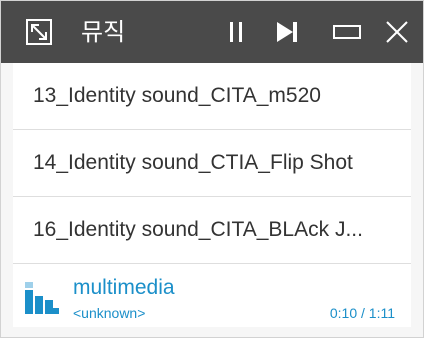 This screenshot has height=338, width=424. What do you see at coordinates (236, 32) in the screenshot?
I see `pause-icon` at bounding box center [236, 32].